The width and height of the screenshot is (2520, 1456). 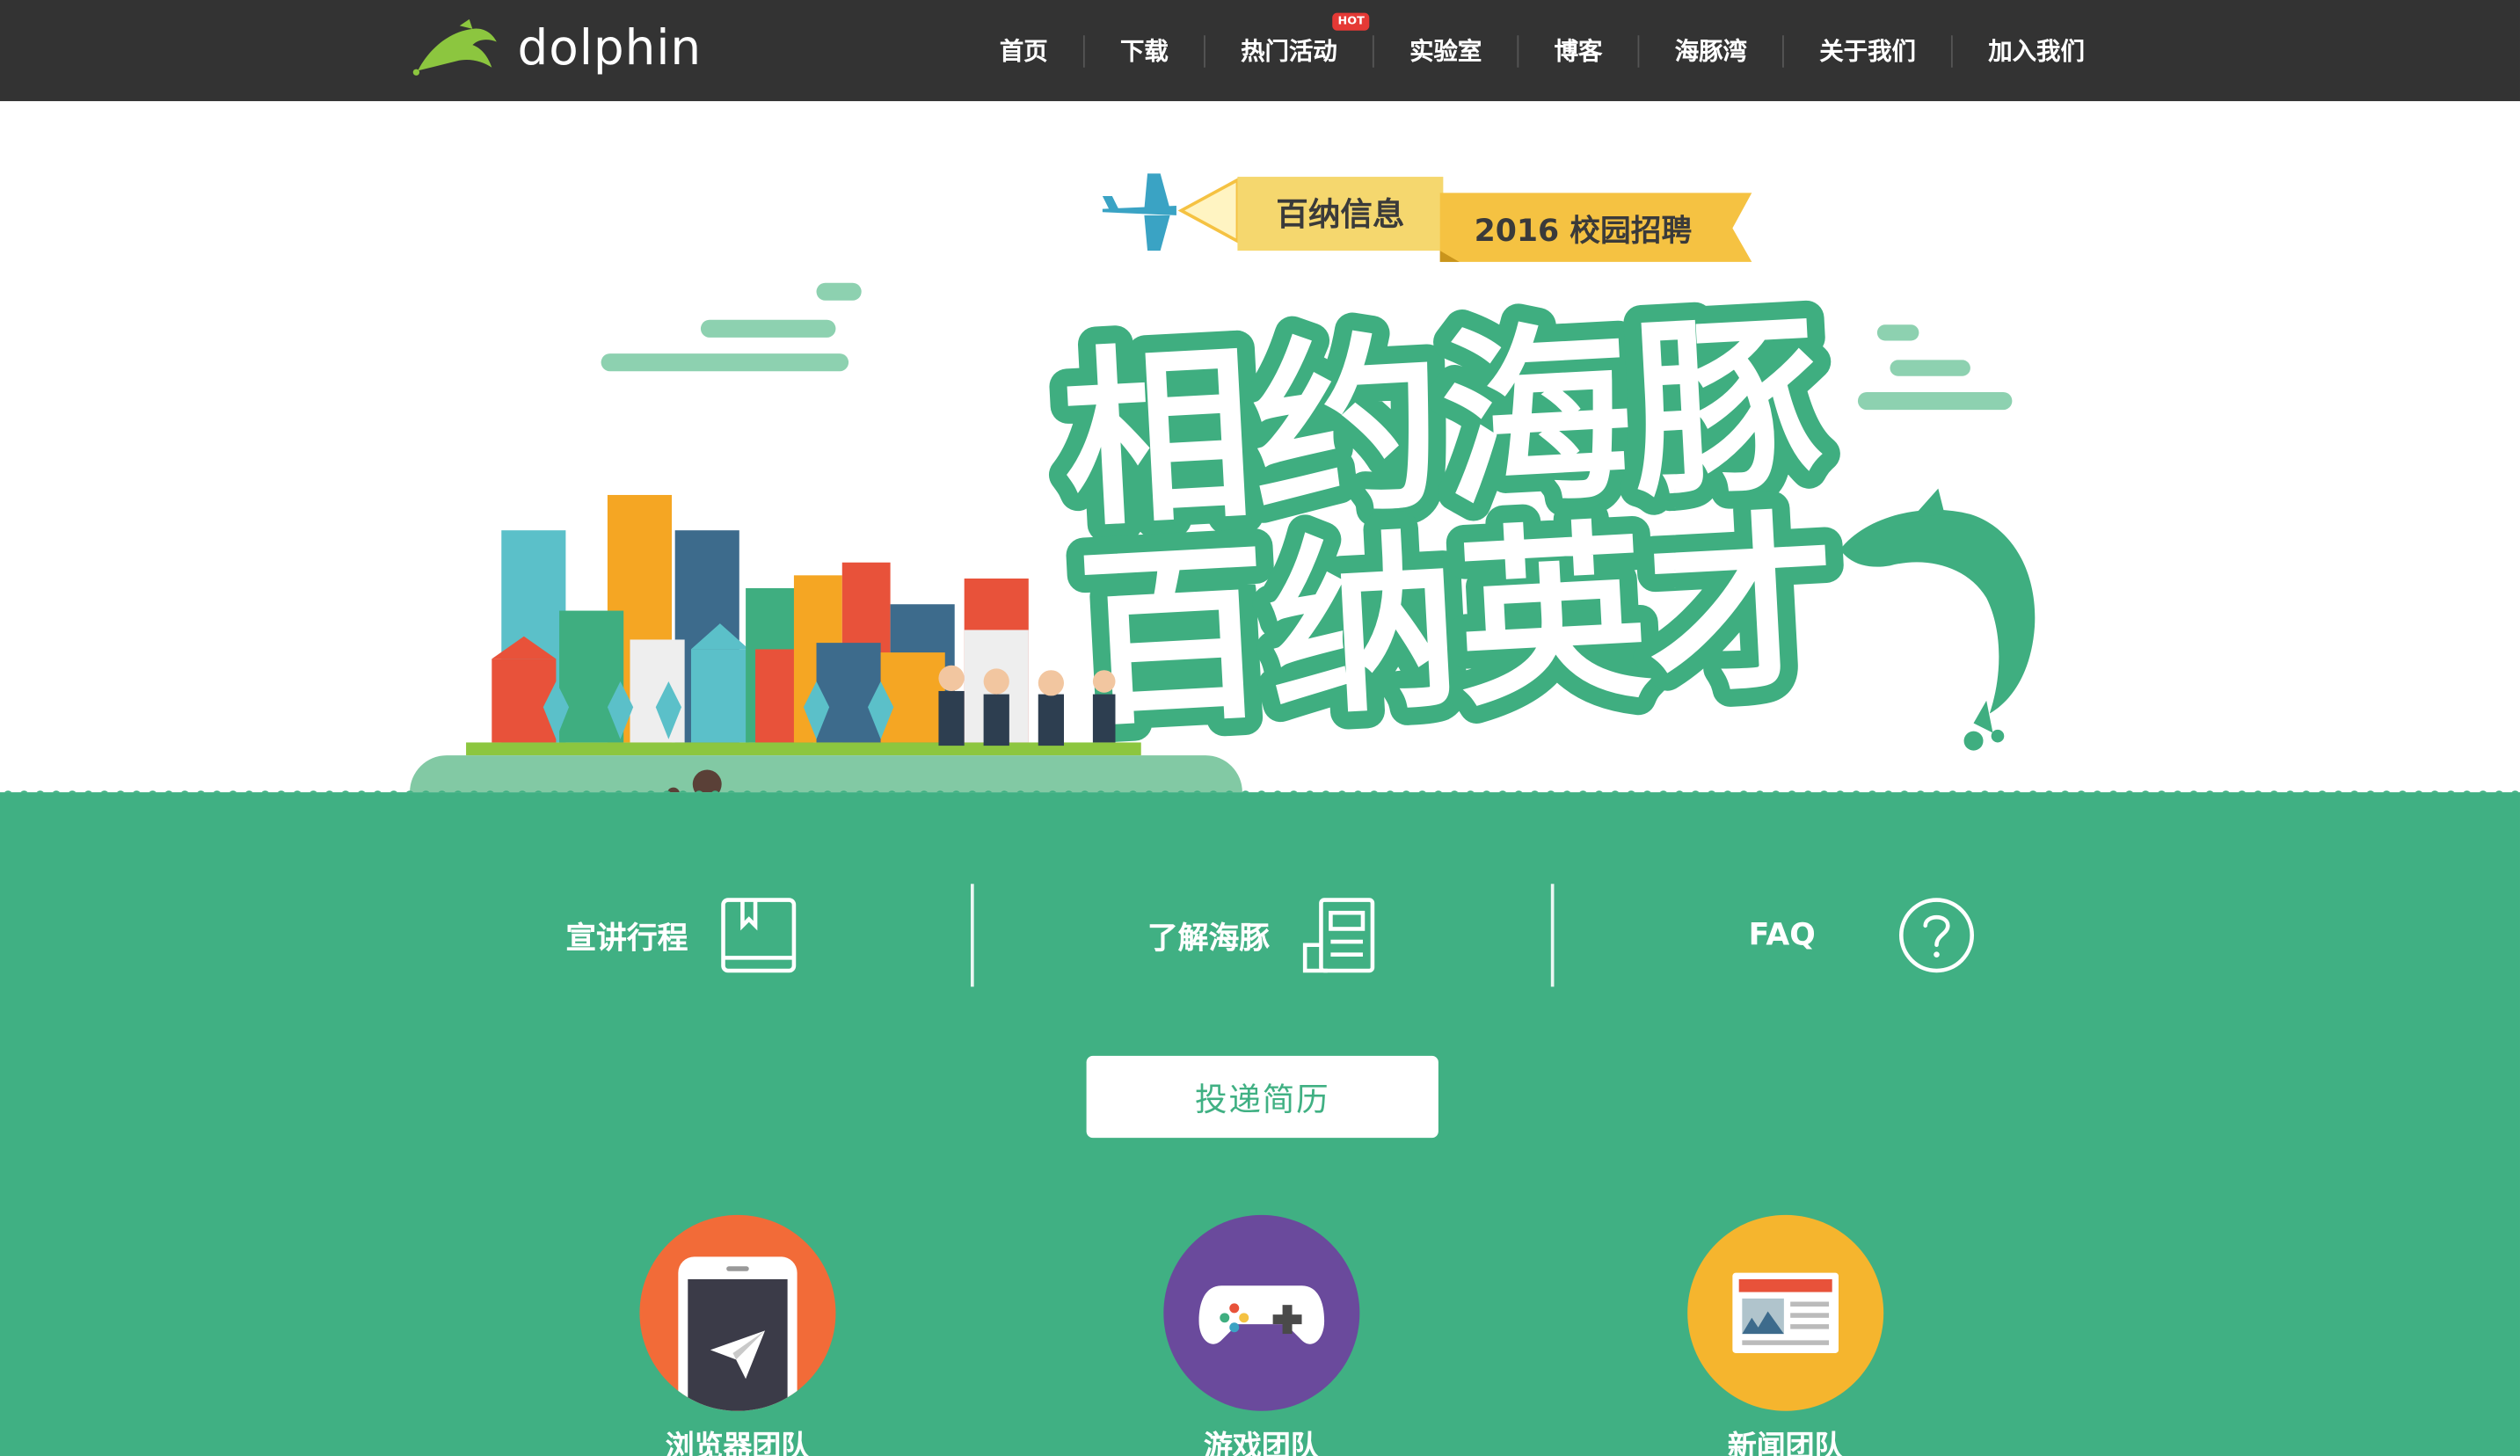 What do you see at coordinates (1458, 622) in the screenshot?
I see `headline-line2: 百纳英才` at bounding box center [1458, 622].